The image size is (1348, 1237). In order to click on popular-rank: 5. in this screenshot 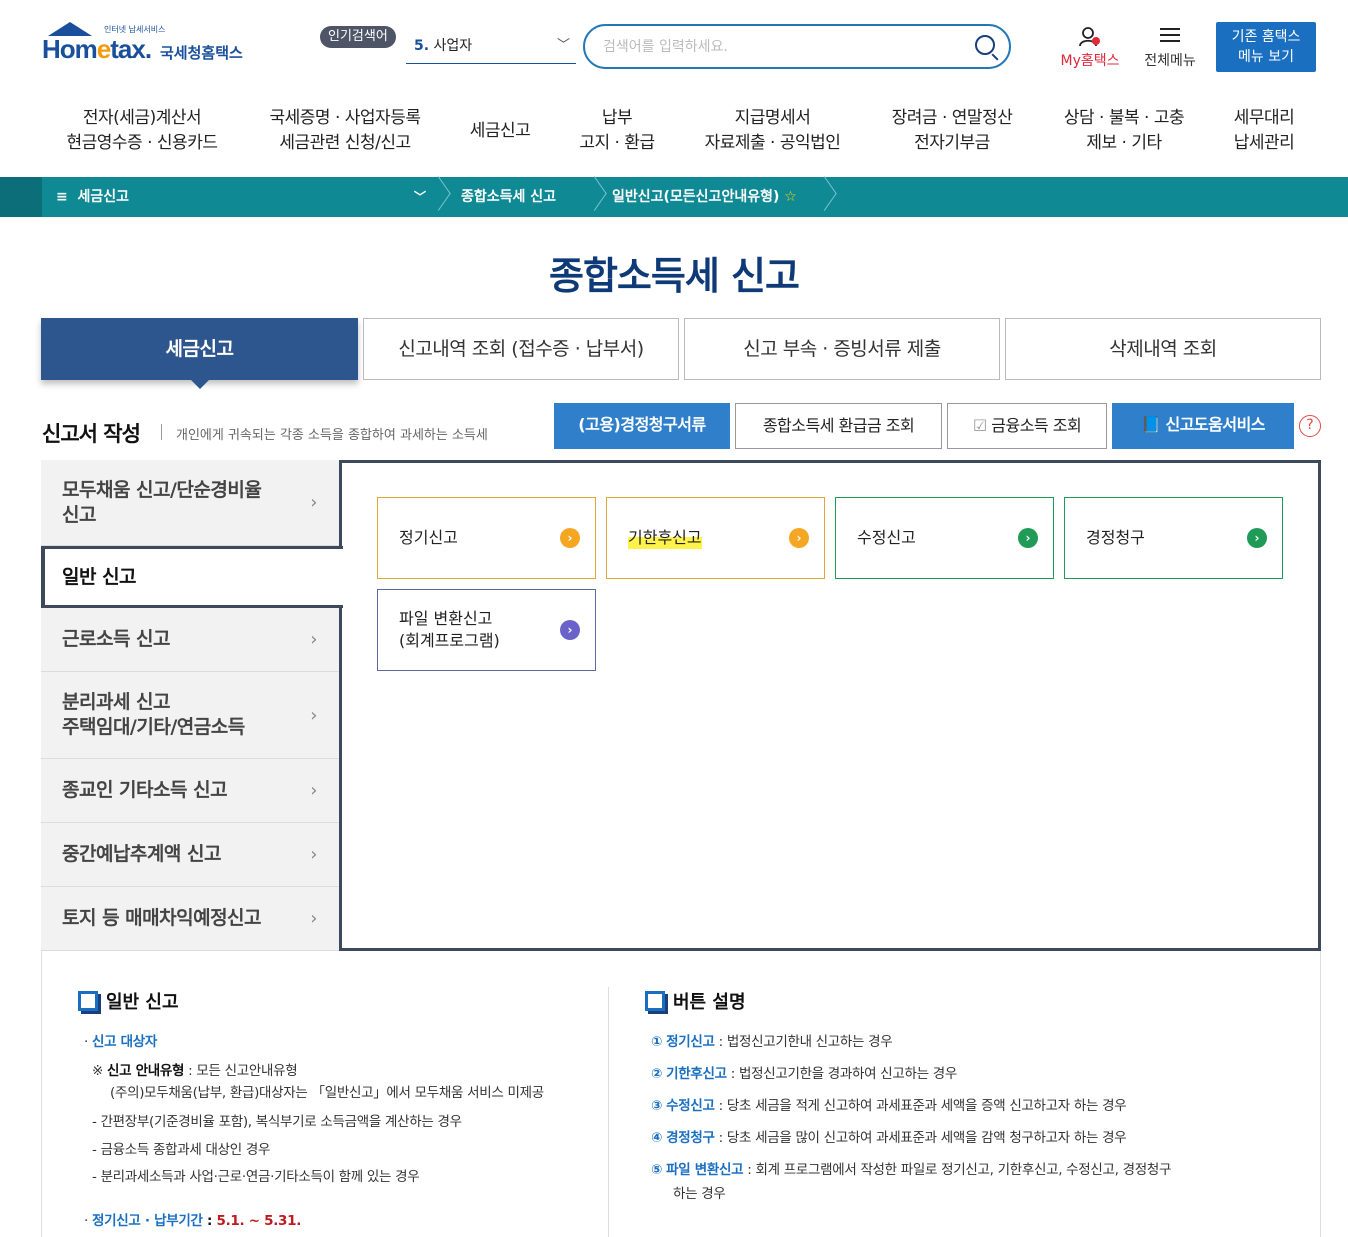, I will do `click(422, 46)`.